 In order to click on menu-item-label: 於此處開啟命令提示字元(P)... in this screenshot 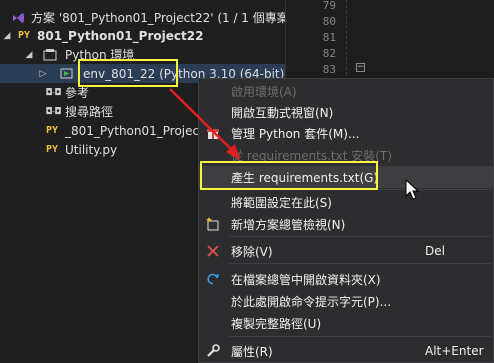, I will do `click(311, 301)`.